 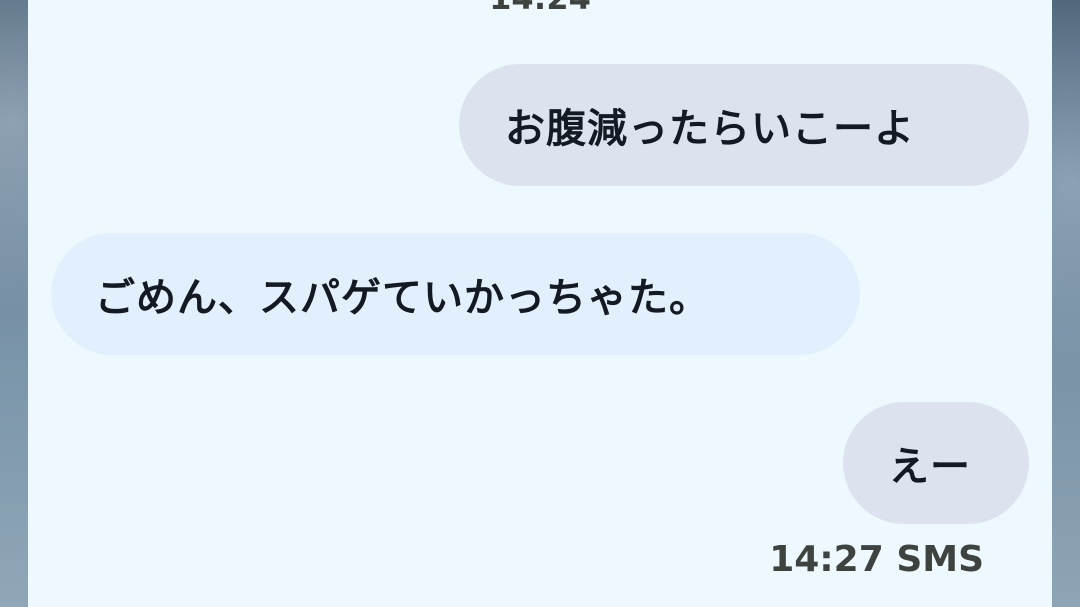 I want to click on timestamp: 14:24, so click(x=540, y=7).